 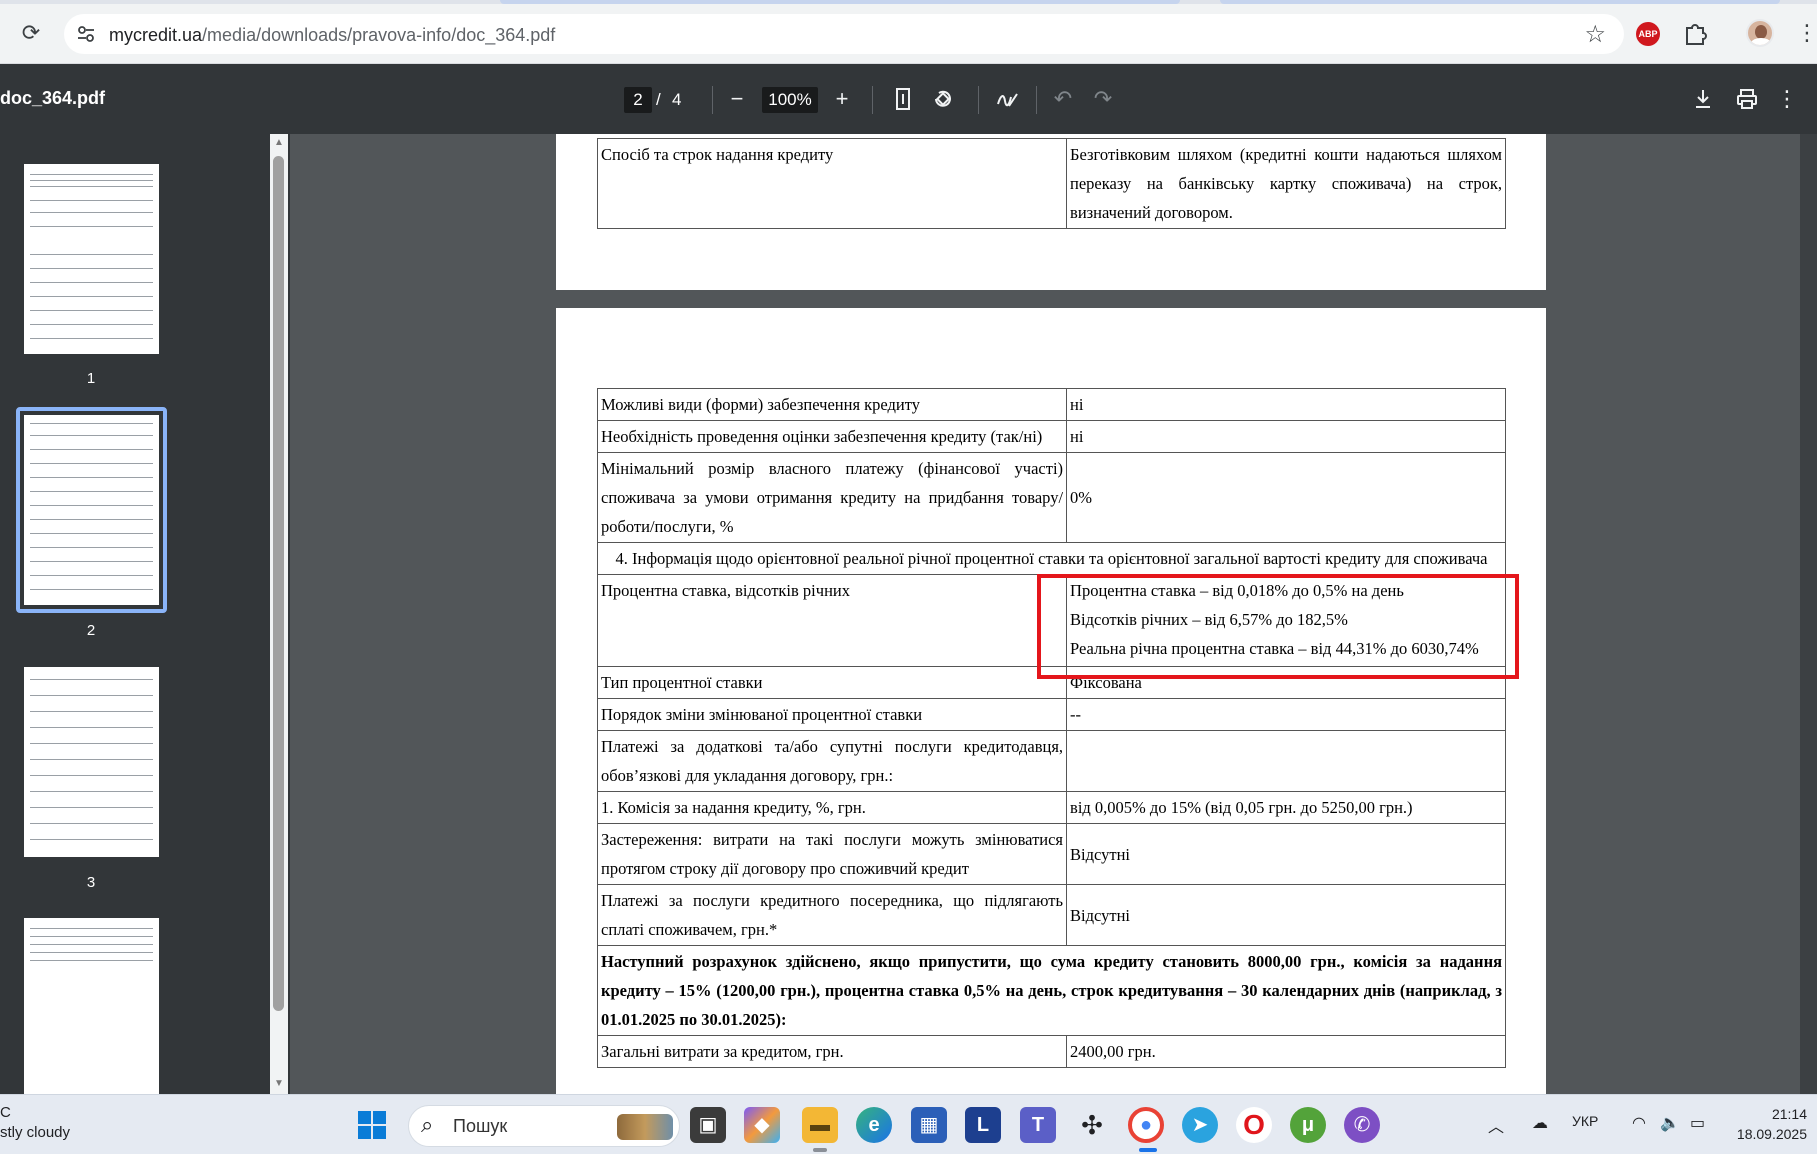 What do you see at coordinates (1254, 1125) in the screenshot?
I see `opera-icon: O` at bounding box center [1254, 1125].